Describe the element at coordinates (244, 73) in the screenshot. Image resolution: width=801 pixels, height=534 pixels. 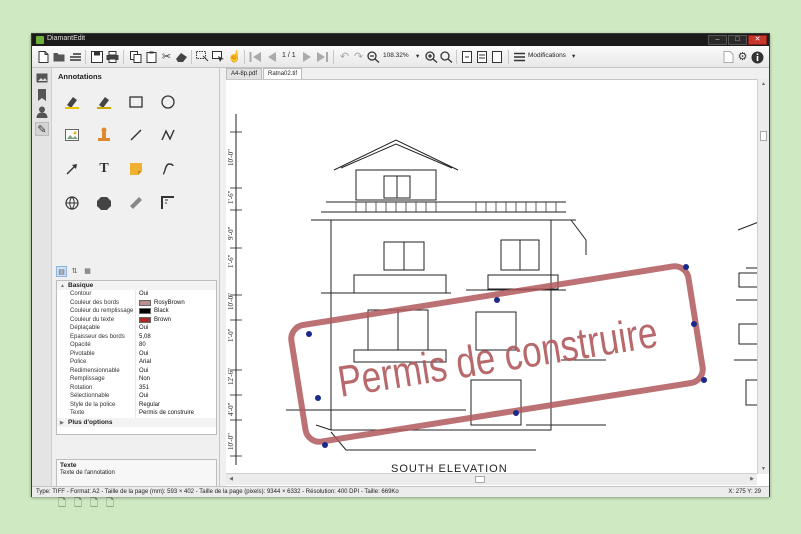
I see `tab-a4-pdf: A4-8p.pdf` at that location.